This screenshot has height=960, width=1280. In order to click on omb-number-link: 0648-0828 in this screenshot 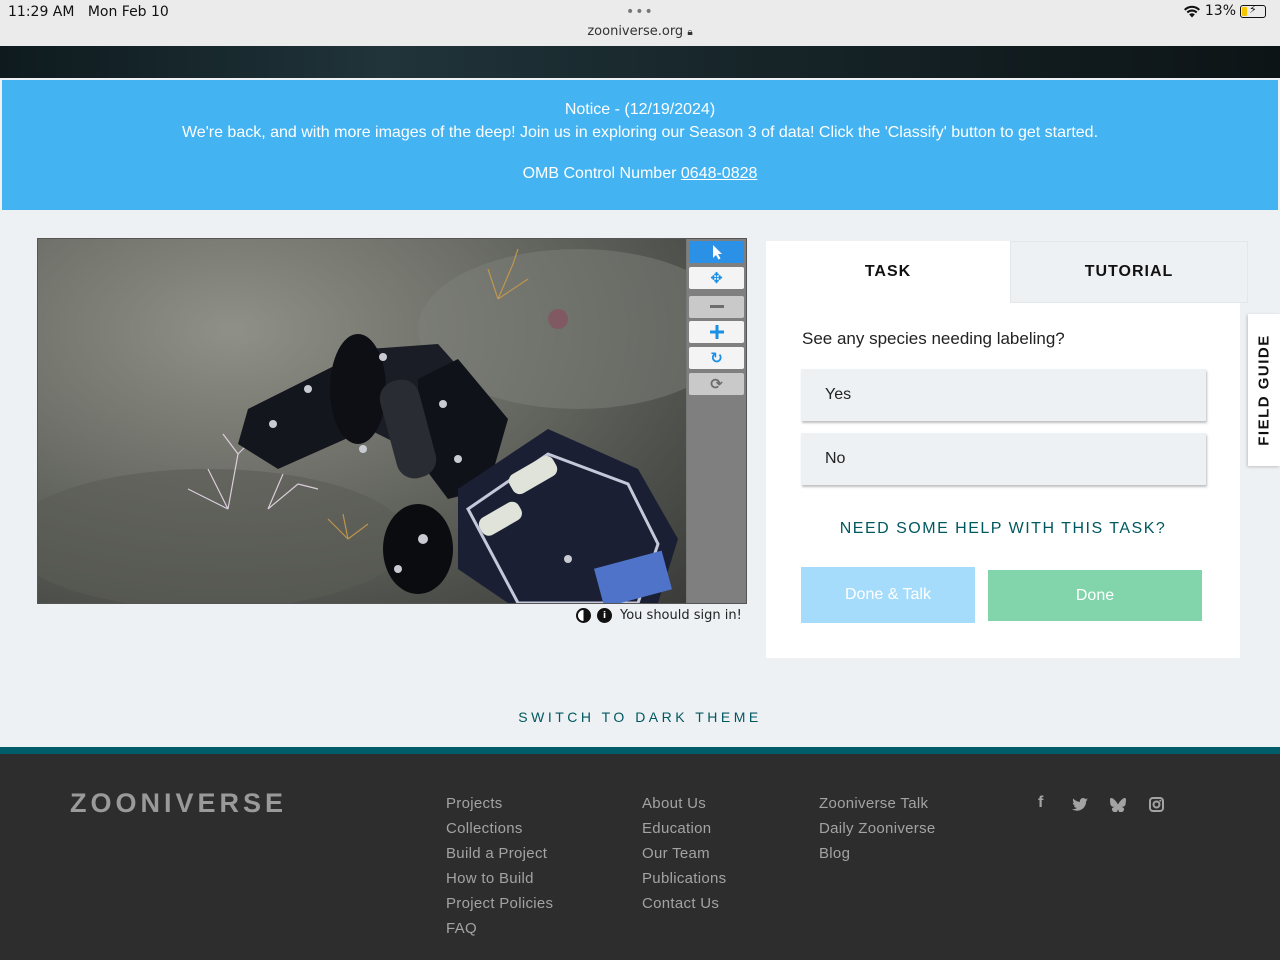, I will do `click(719, 173)`.